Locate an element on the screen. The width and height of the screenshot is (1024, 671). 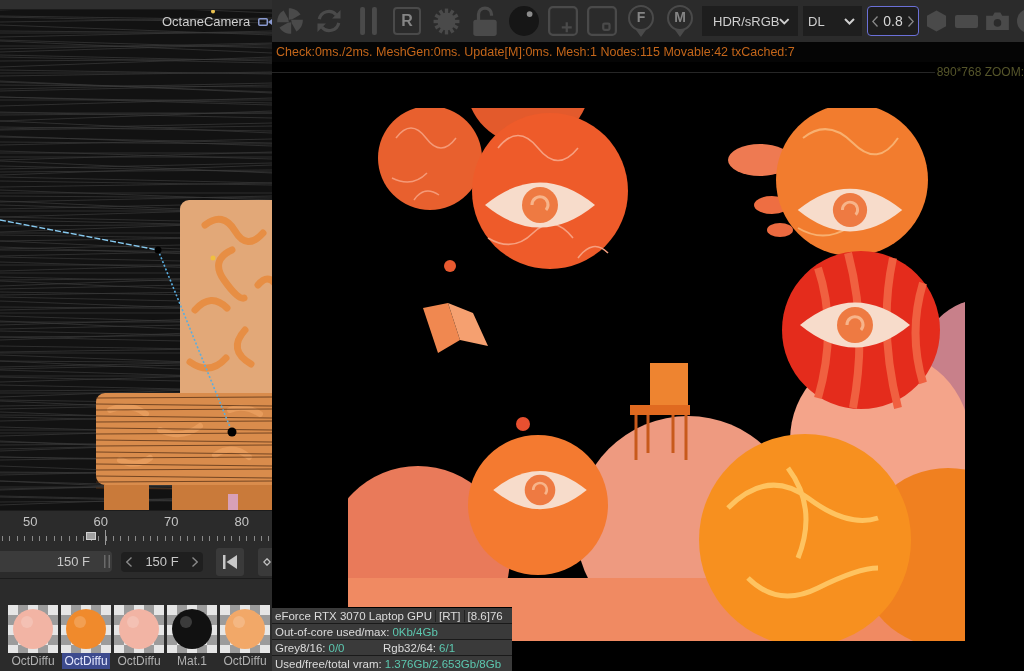
material-name: Mat.1 is located at coordinates (192, 661).